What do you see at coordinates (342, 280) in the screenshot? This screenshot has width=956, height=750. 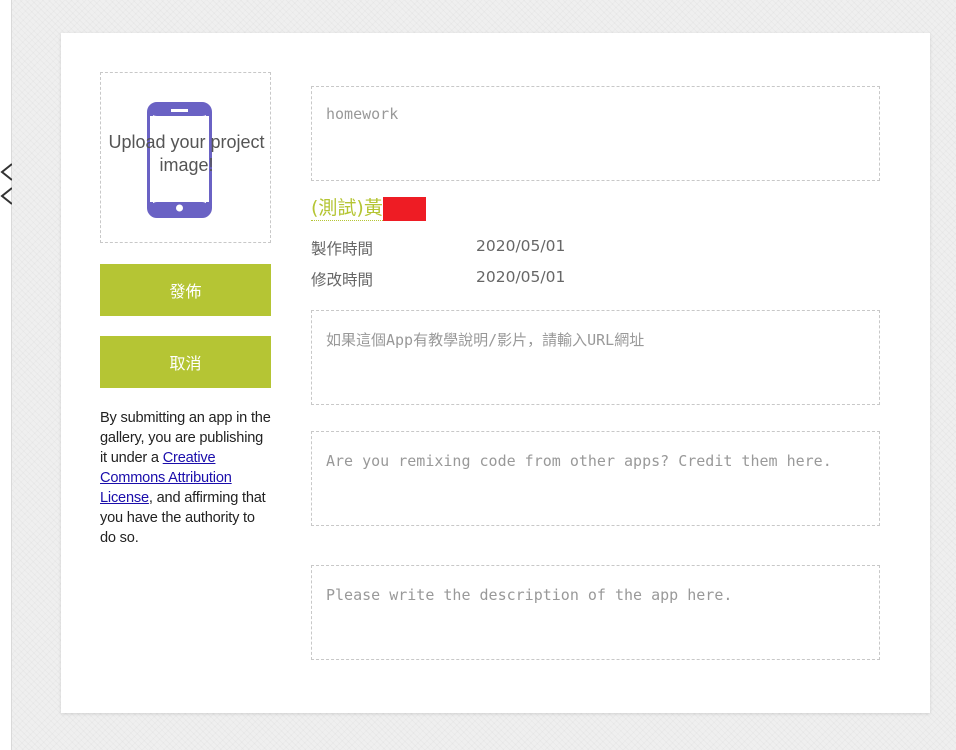 I see `modified-label: 修改時間` at bounding box center [342, 280].